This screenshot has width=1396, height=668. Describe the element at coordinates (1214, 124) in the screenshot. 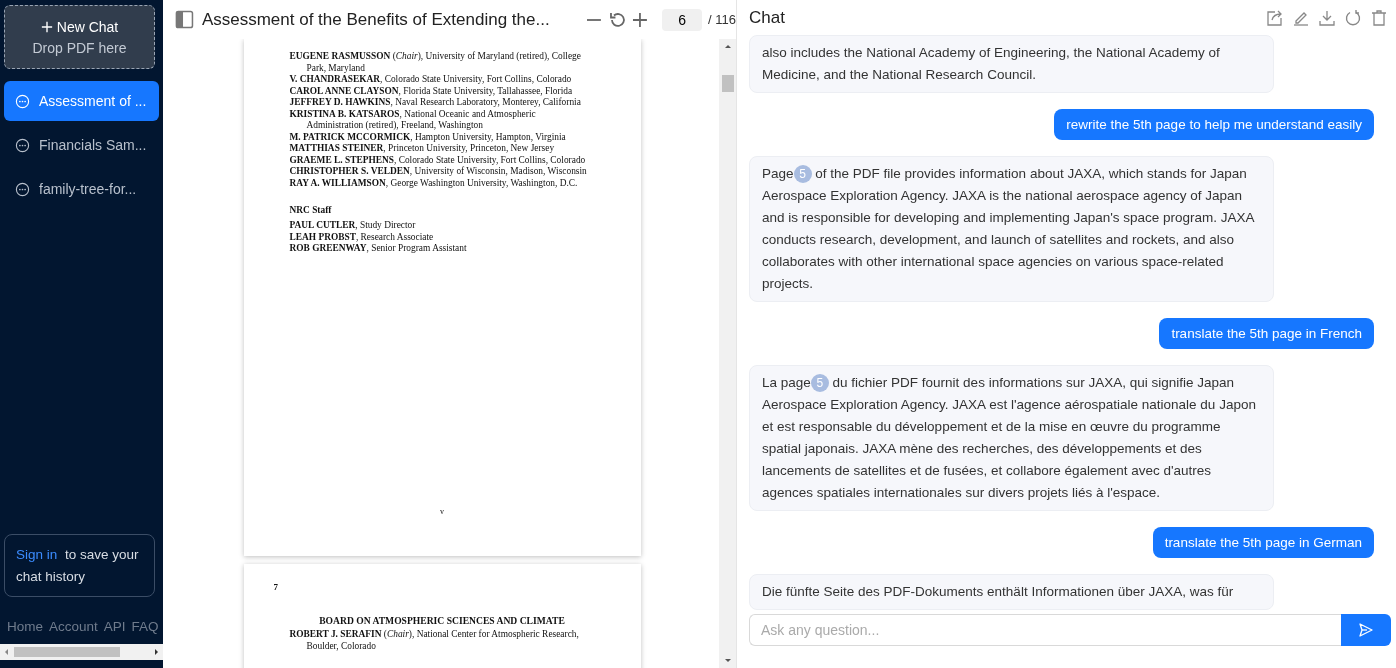

I see `user-message: rewrite the 5th page to help me understand easily` at that location.